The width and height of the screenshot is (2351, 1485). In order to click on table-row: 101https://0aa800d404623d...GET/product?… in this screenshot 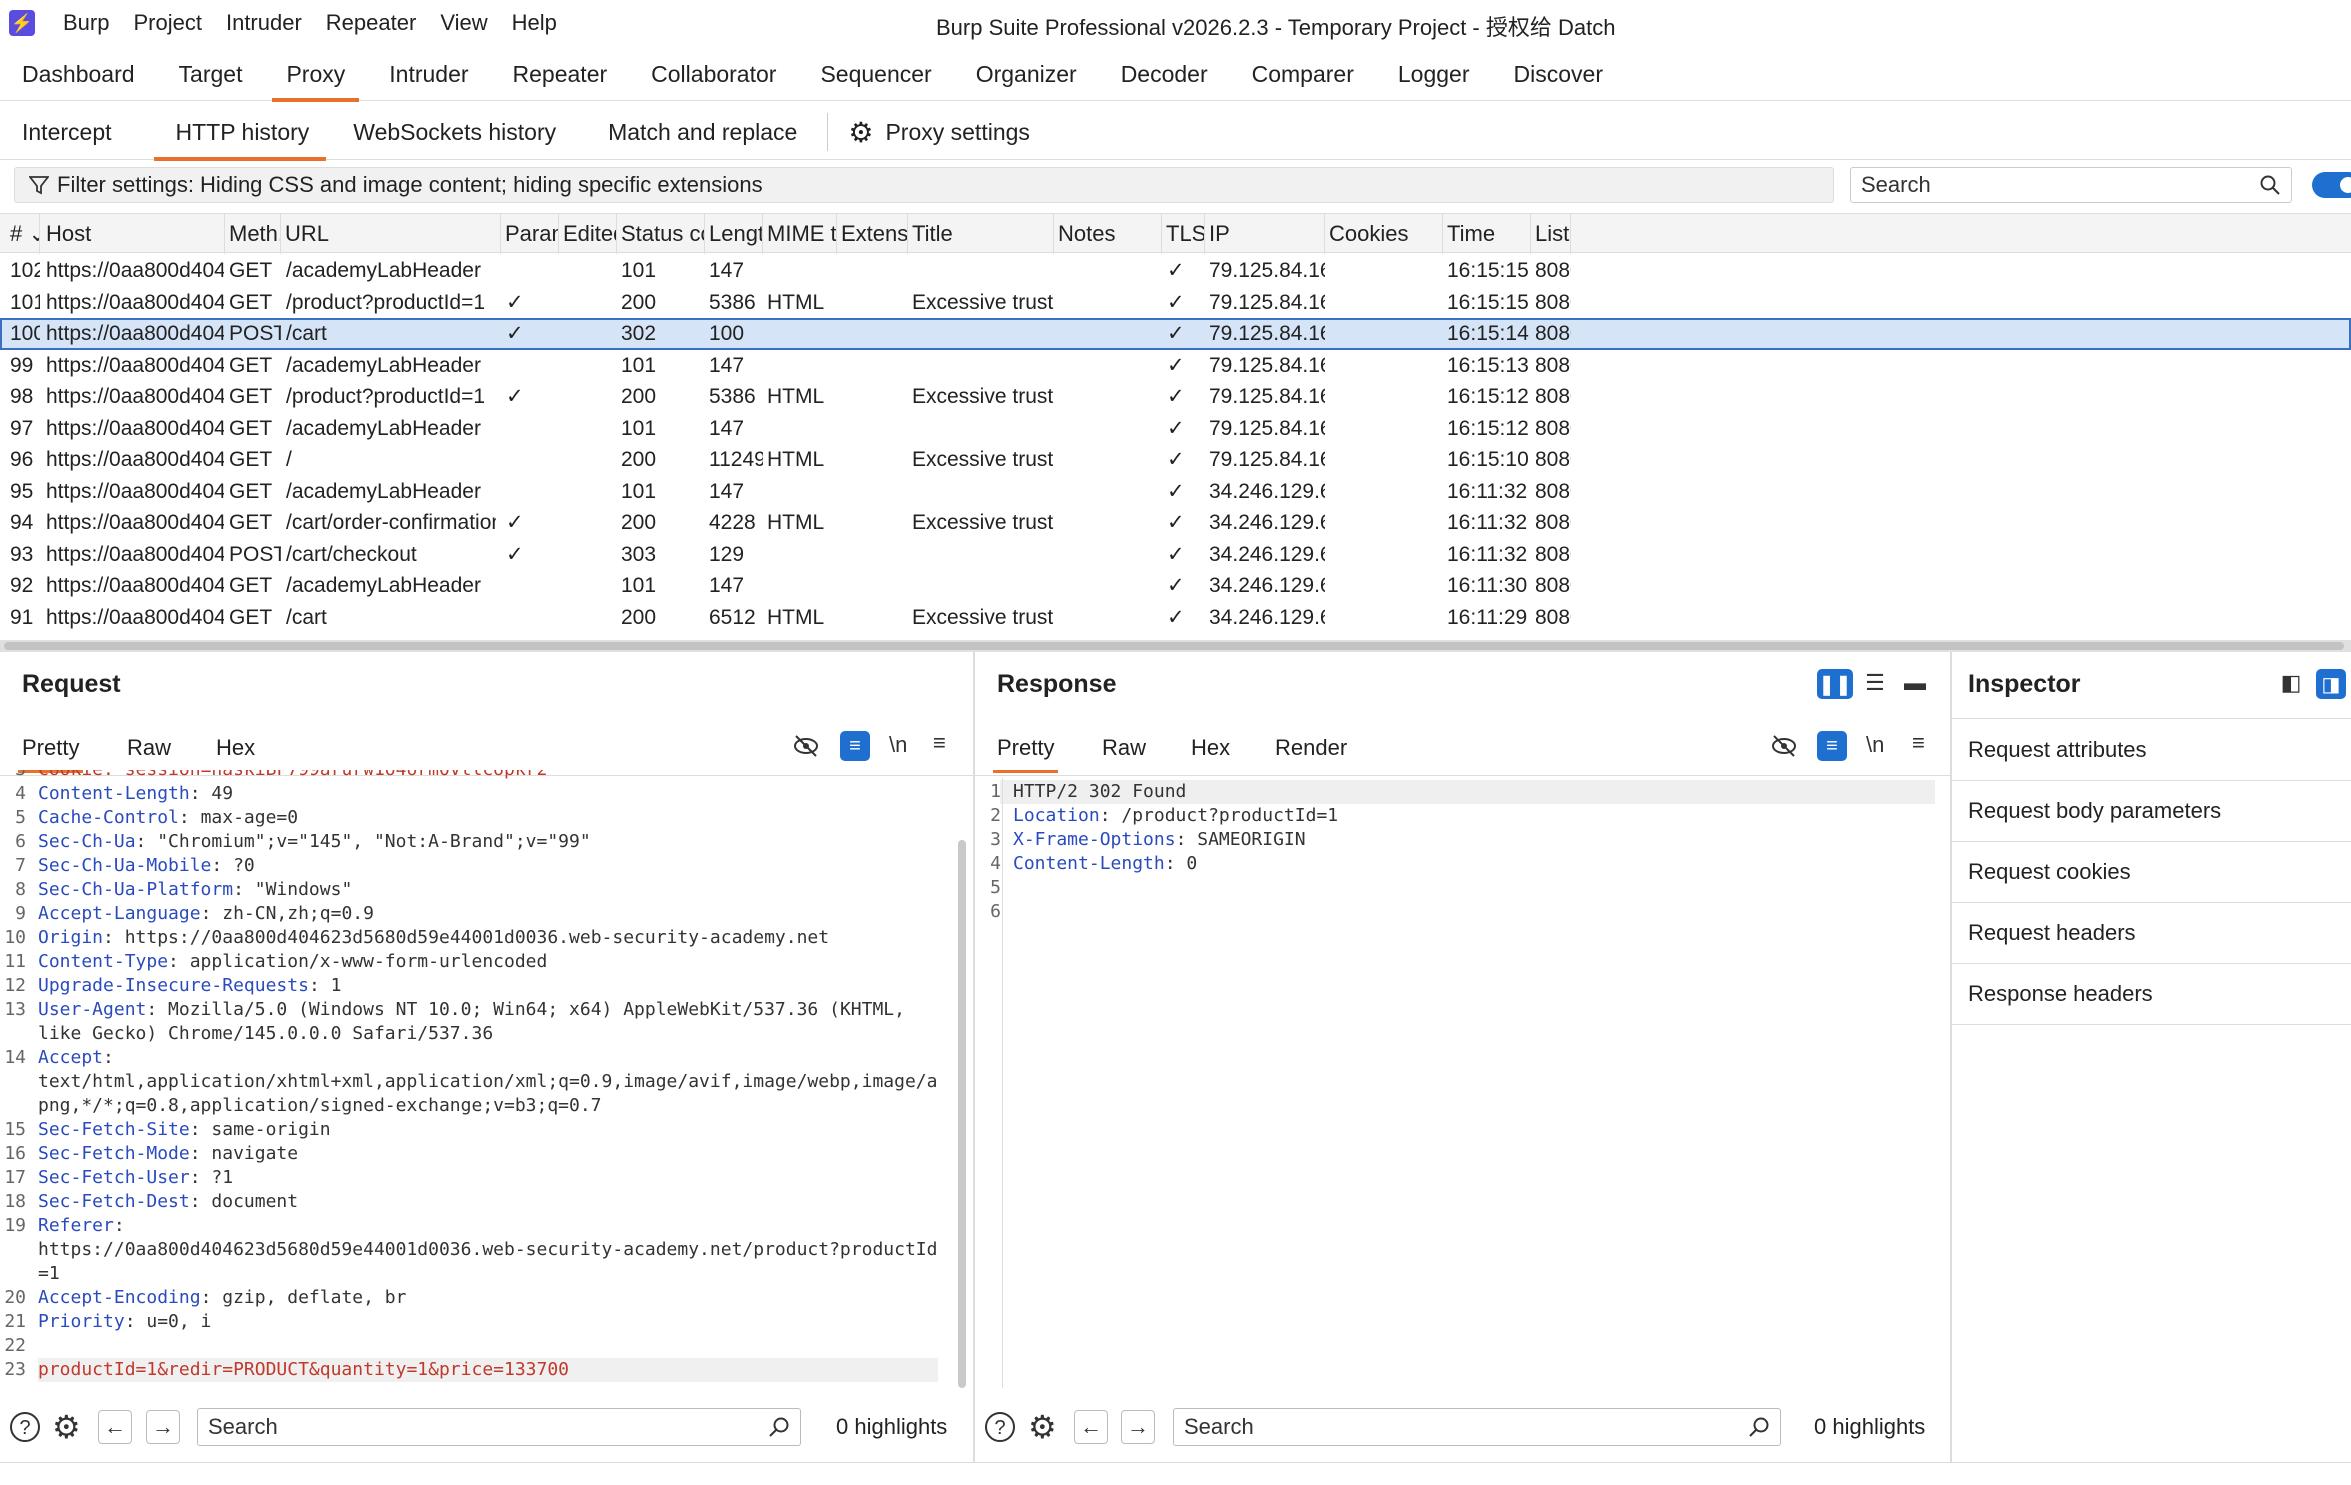, I will do `click(1175, 303)`.